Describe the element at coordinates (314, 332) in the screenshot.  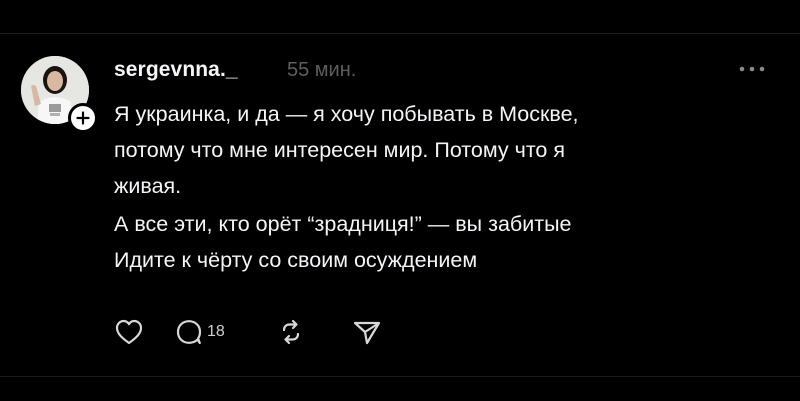
I see `repost-button` at that location.